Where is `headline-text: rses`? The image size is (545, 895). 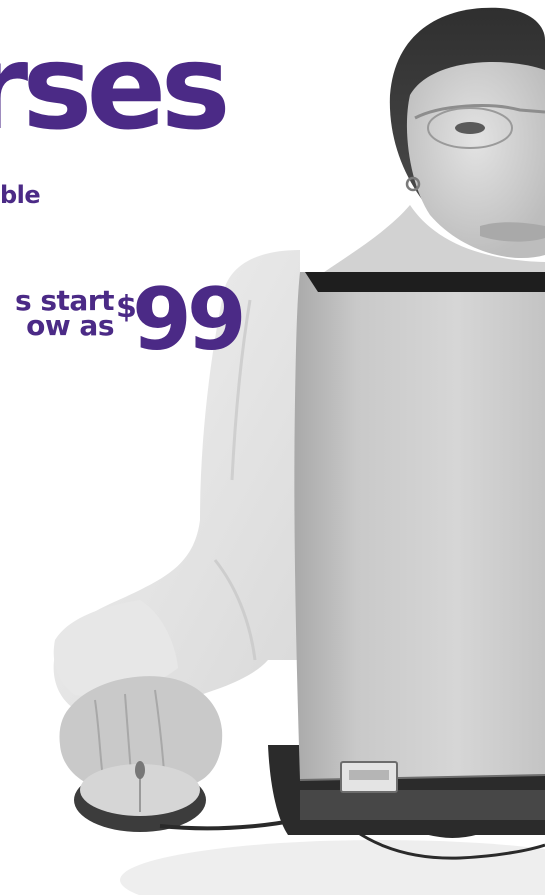 headline-text: rses is located at coordinates (115, 87).